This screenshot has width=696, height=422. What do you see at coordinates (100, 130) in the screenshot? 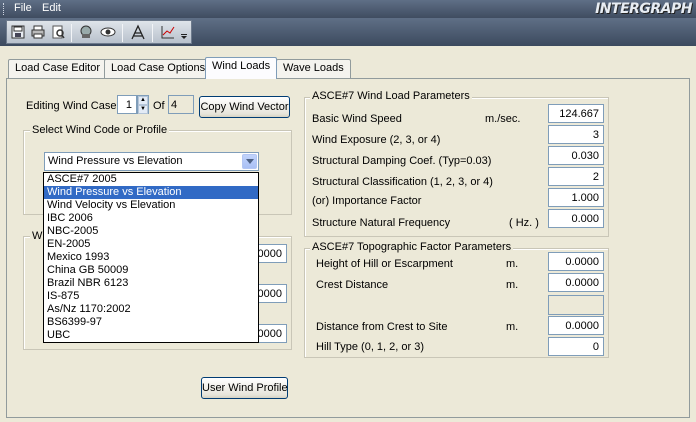
I see `wind-code-group-title: Select Wind Code or Profile` at bounding box center [100, 130].